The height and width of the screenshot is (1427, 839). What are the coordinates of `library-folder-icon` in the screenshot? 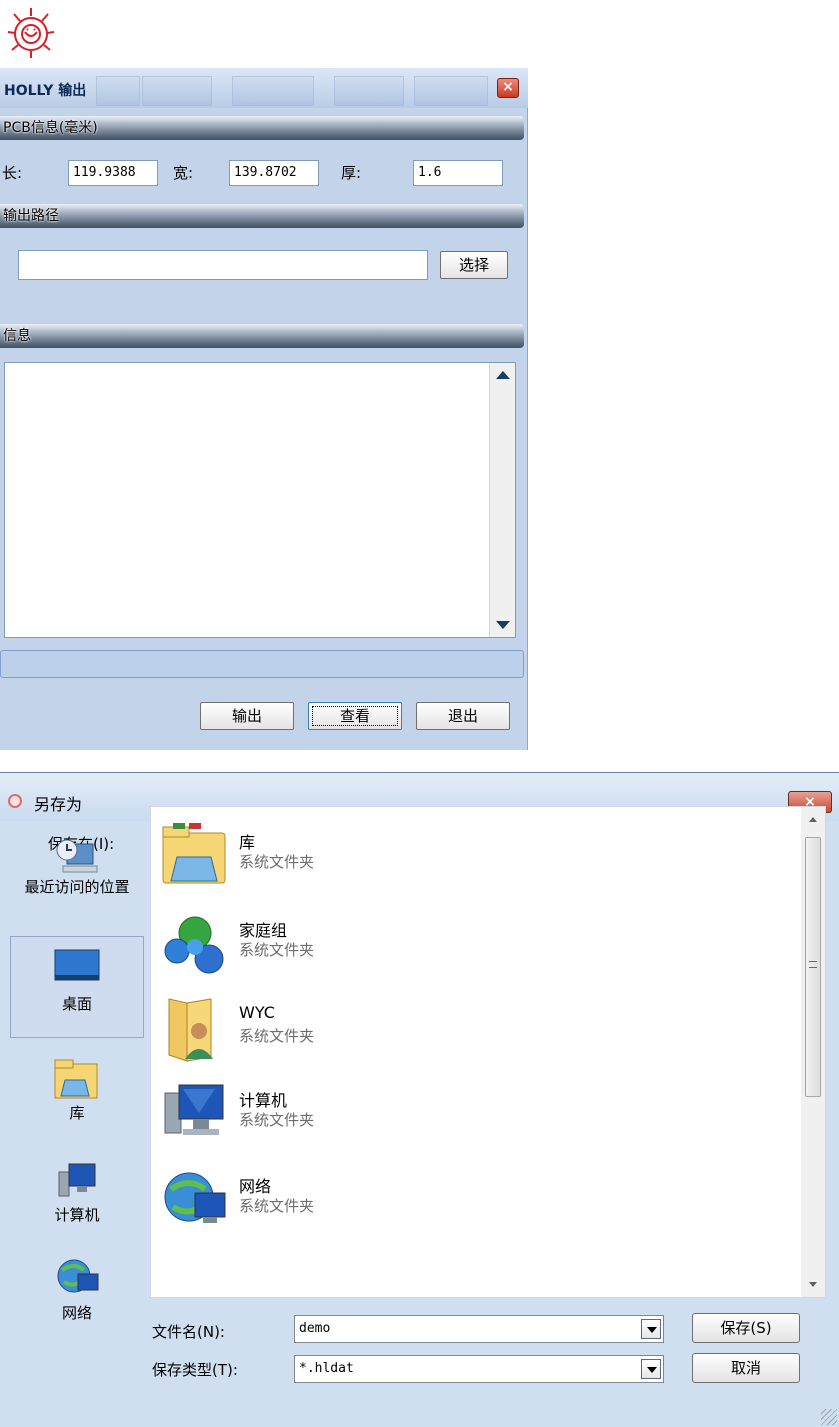 It's located at (194, 853).